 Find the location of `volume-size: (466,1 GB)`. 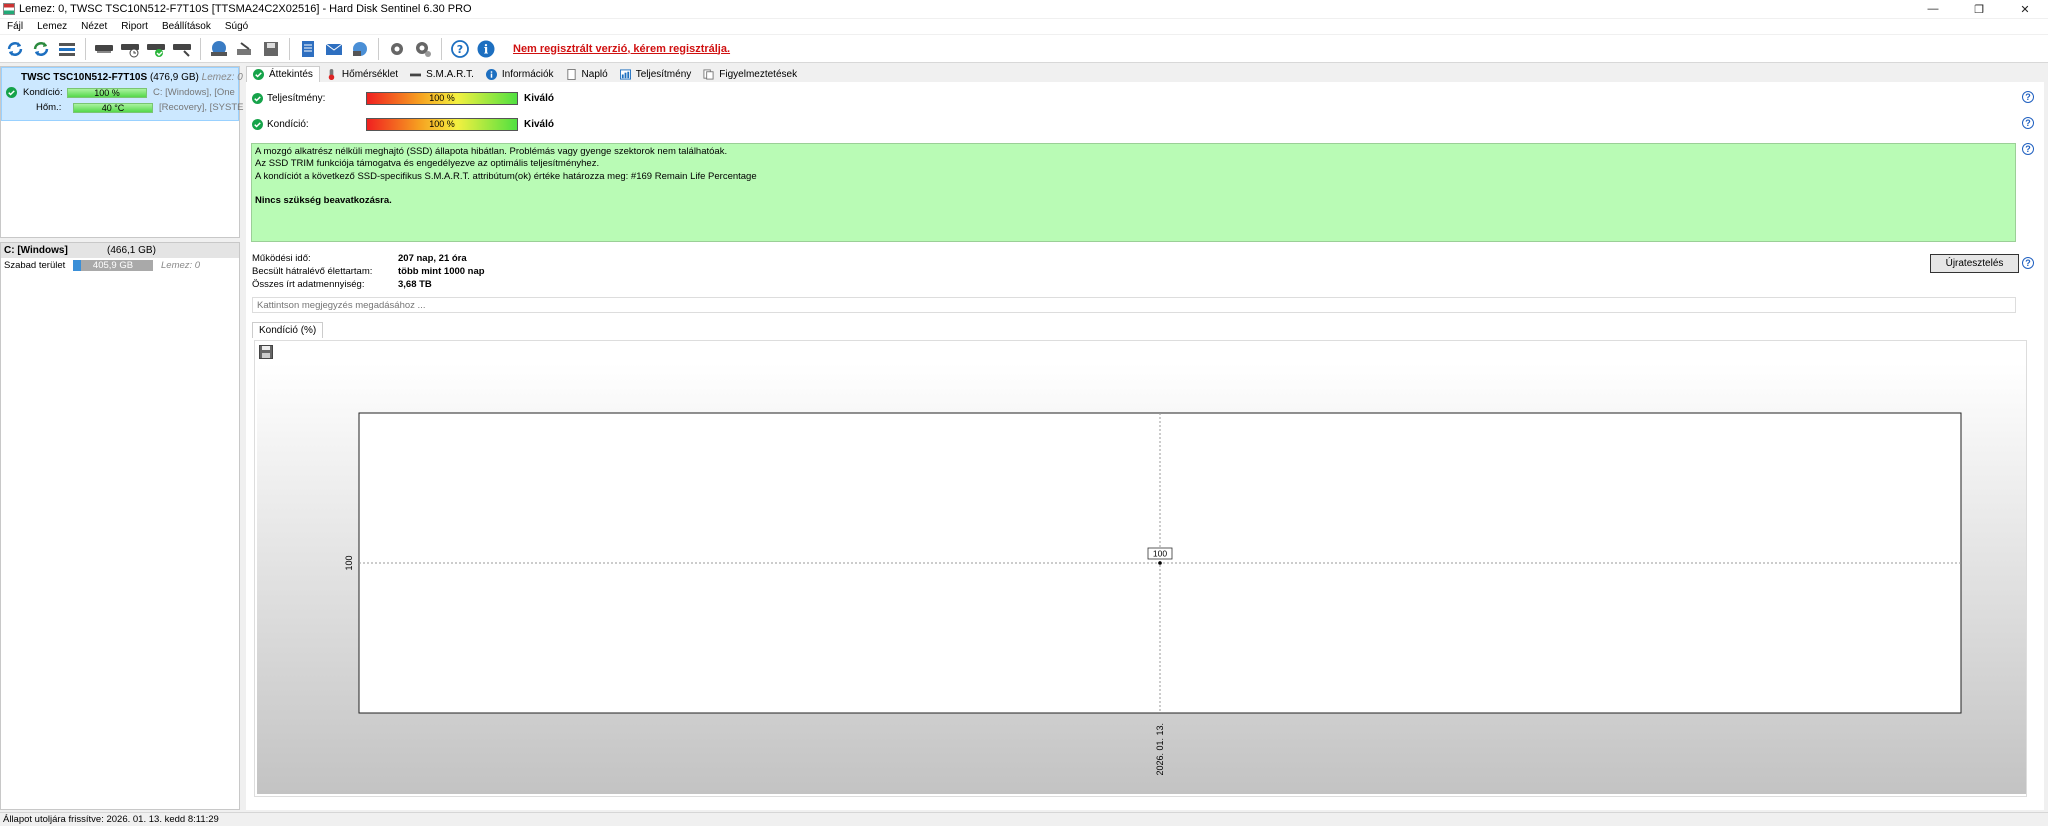

volume-size: (466,1 GB) is located at coordinates (131, 250).